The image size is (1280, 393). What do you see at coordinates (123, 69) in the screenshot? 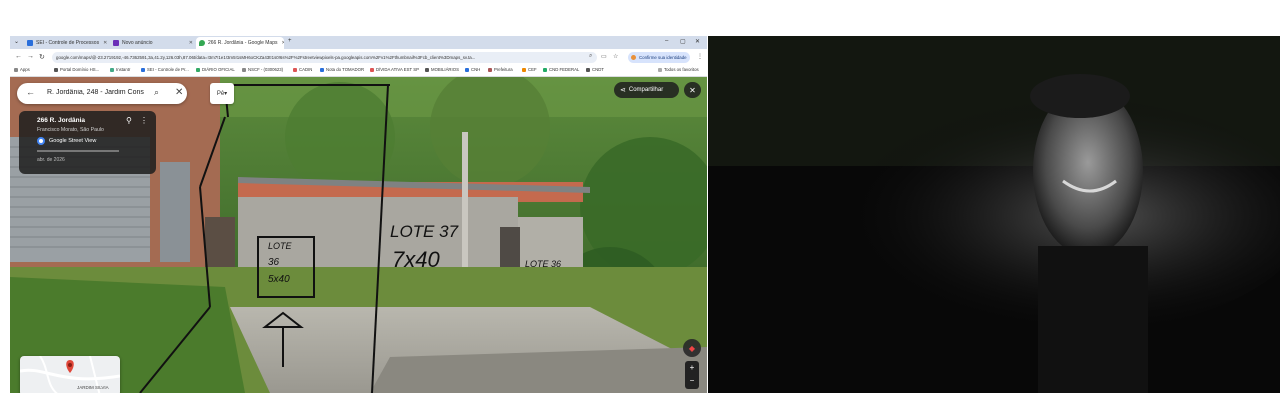
I see `bookmark-label: Instantr` at bounding box center [123, 69].